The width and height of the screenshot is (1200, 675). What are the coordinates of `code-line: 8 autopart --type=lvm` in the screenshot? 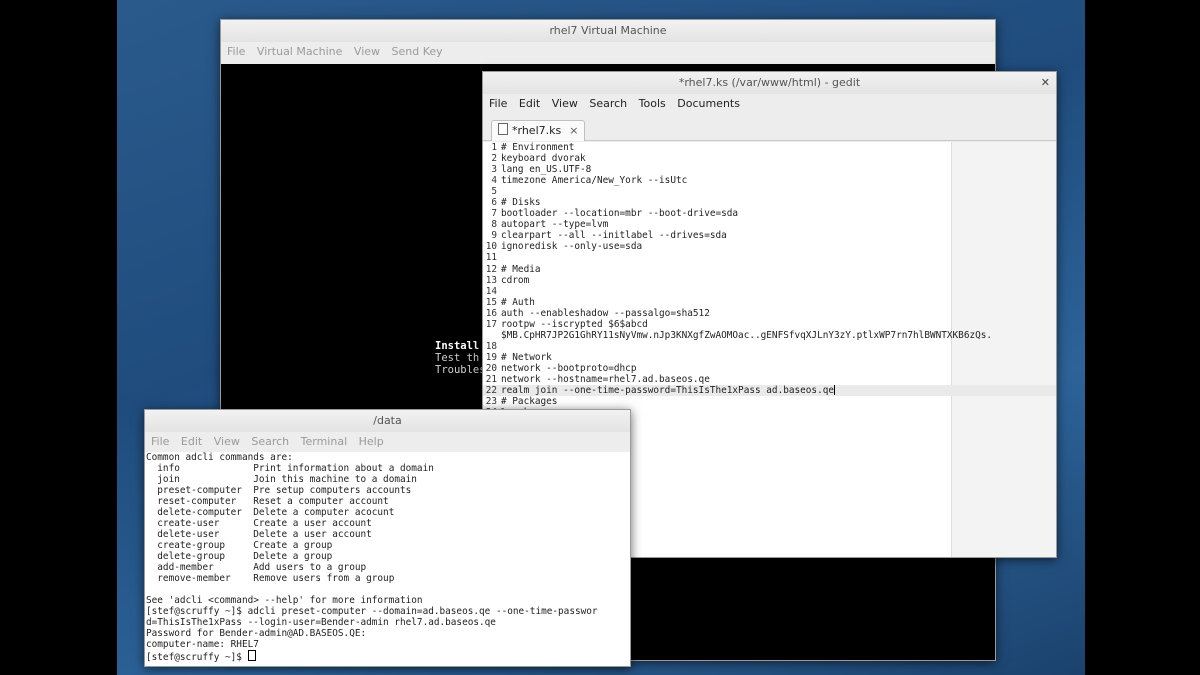 It's located at (769, 224).